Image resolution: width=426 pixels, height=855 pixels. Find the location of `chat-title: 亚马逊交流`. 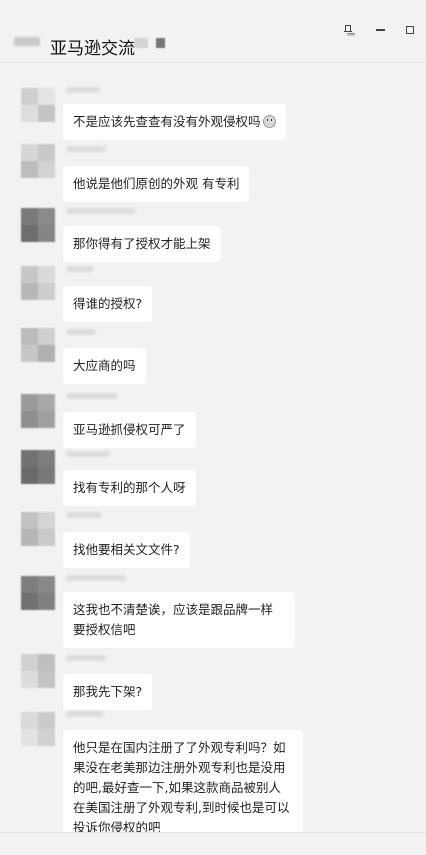

chat-title: 亚马逊交流 is located at coordinates (92, 49).